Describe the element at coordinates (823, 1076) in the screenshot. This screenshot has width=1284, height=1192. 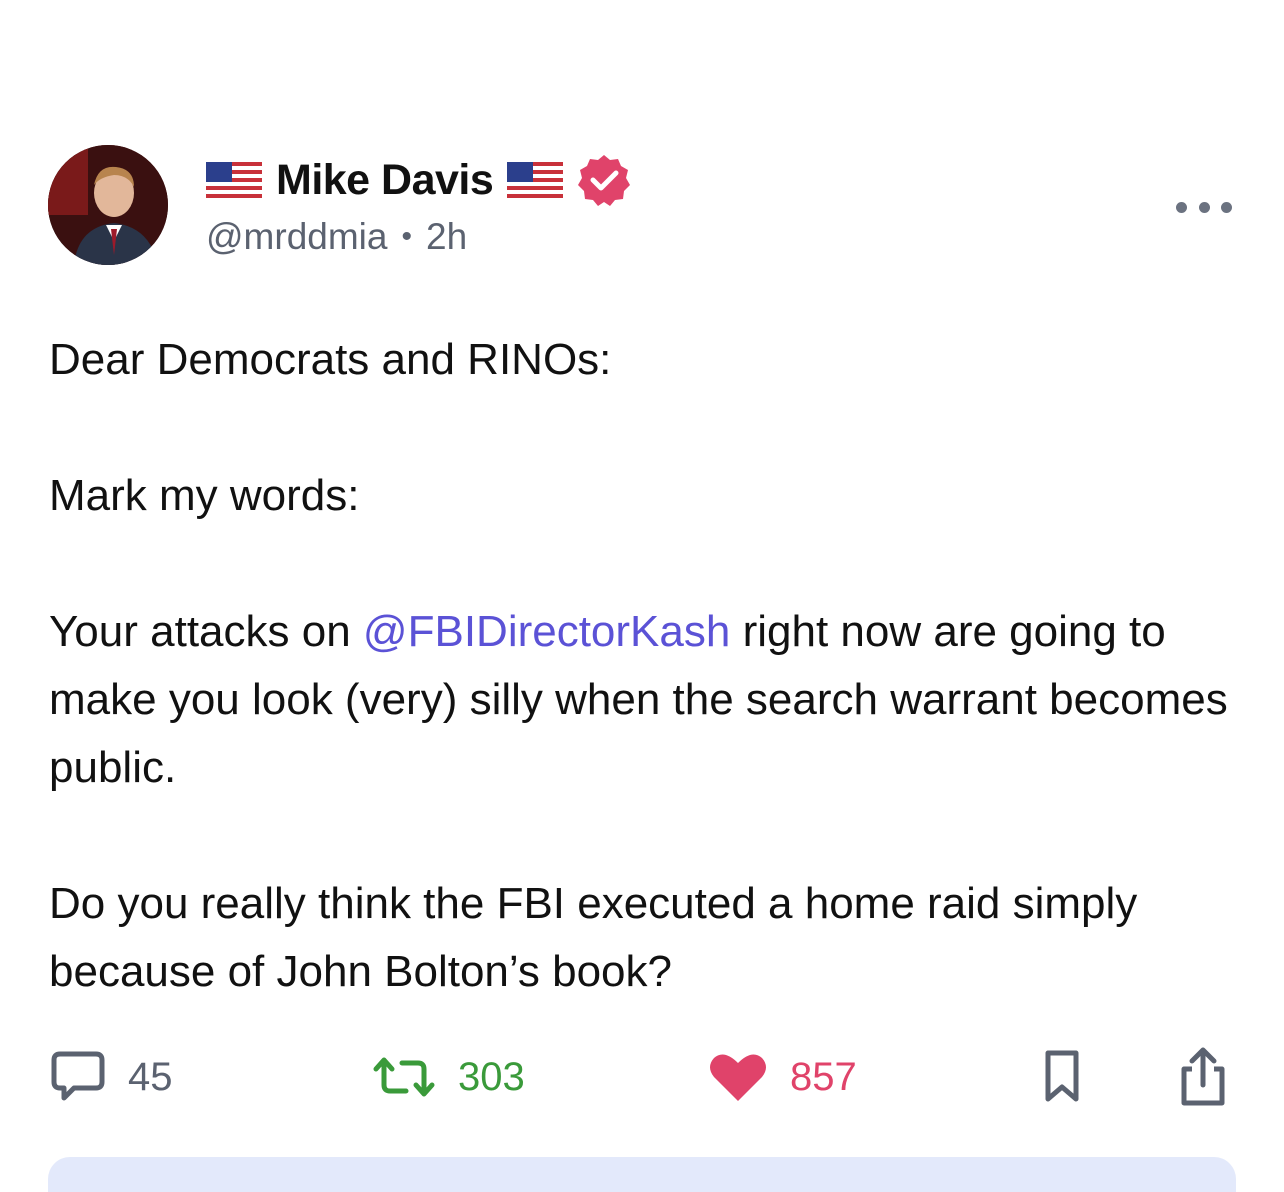
I see `like-count: 857` at that location.